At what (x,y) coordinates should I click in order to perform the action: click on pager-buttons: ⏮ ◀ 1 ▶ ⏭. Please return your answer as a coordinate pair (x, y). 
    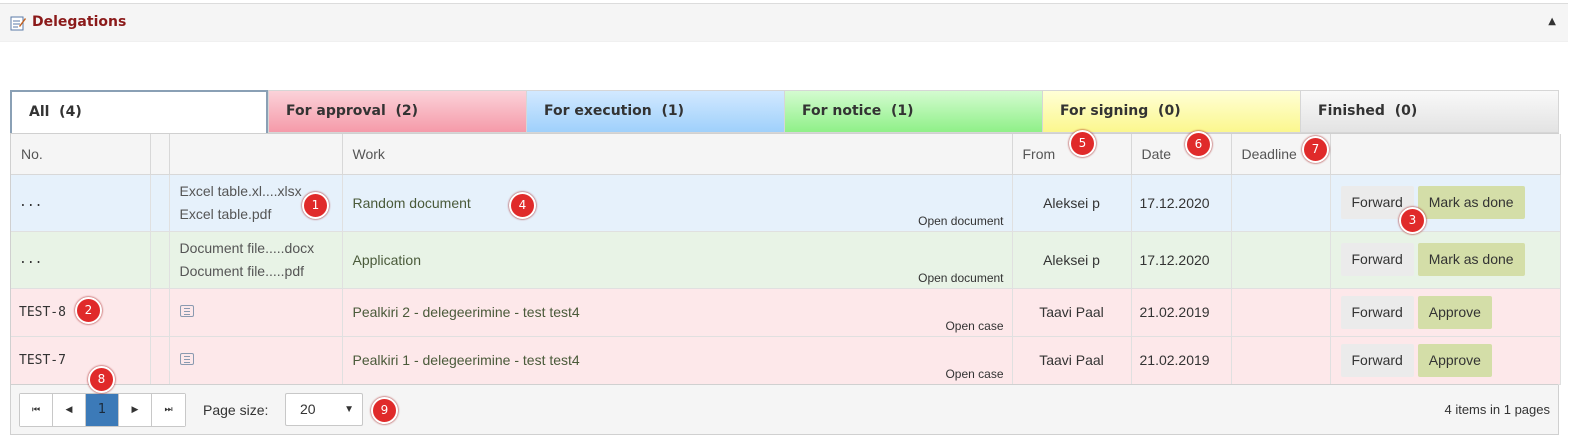
    Looking at the image, I should click on (102, 410).